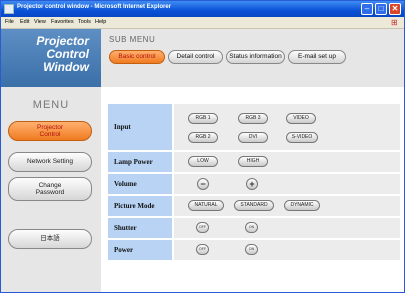 The width and height of the screenshot is (405, 293). Describe the element at coordinates (66, 67) in the screenshot. I see `logo-line-3: Window` at that location.